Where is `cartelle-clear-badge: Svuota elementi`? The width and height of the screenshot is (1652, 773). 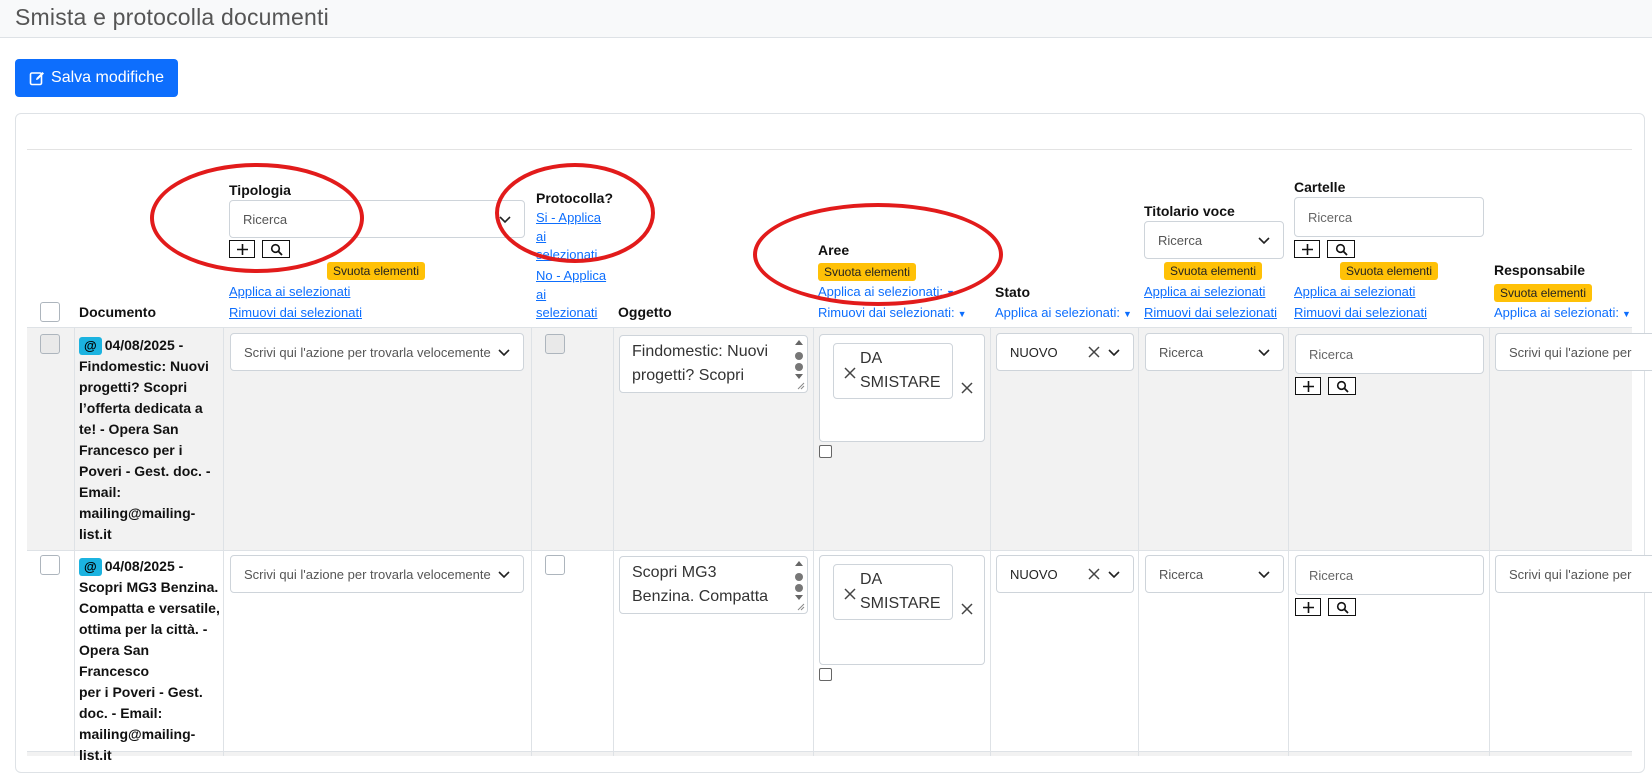
cartelle-clear-badge: Svuota elementi is located at coordinates (1389, 271).